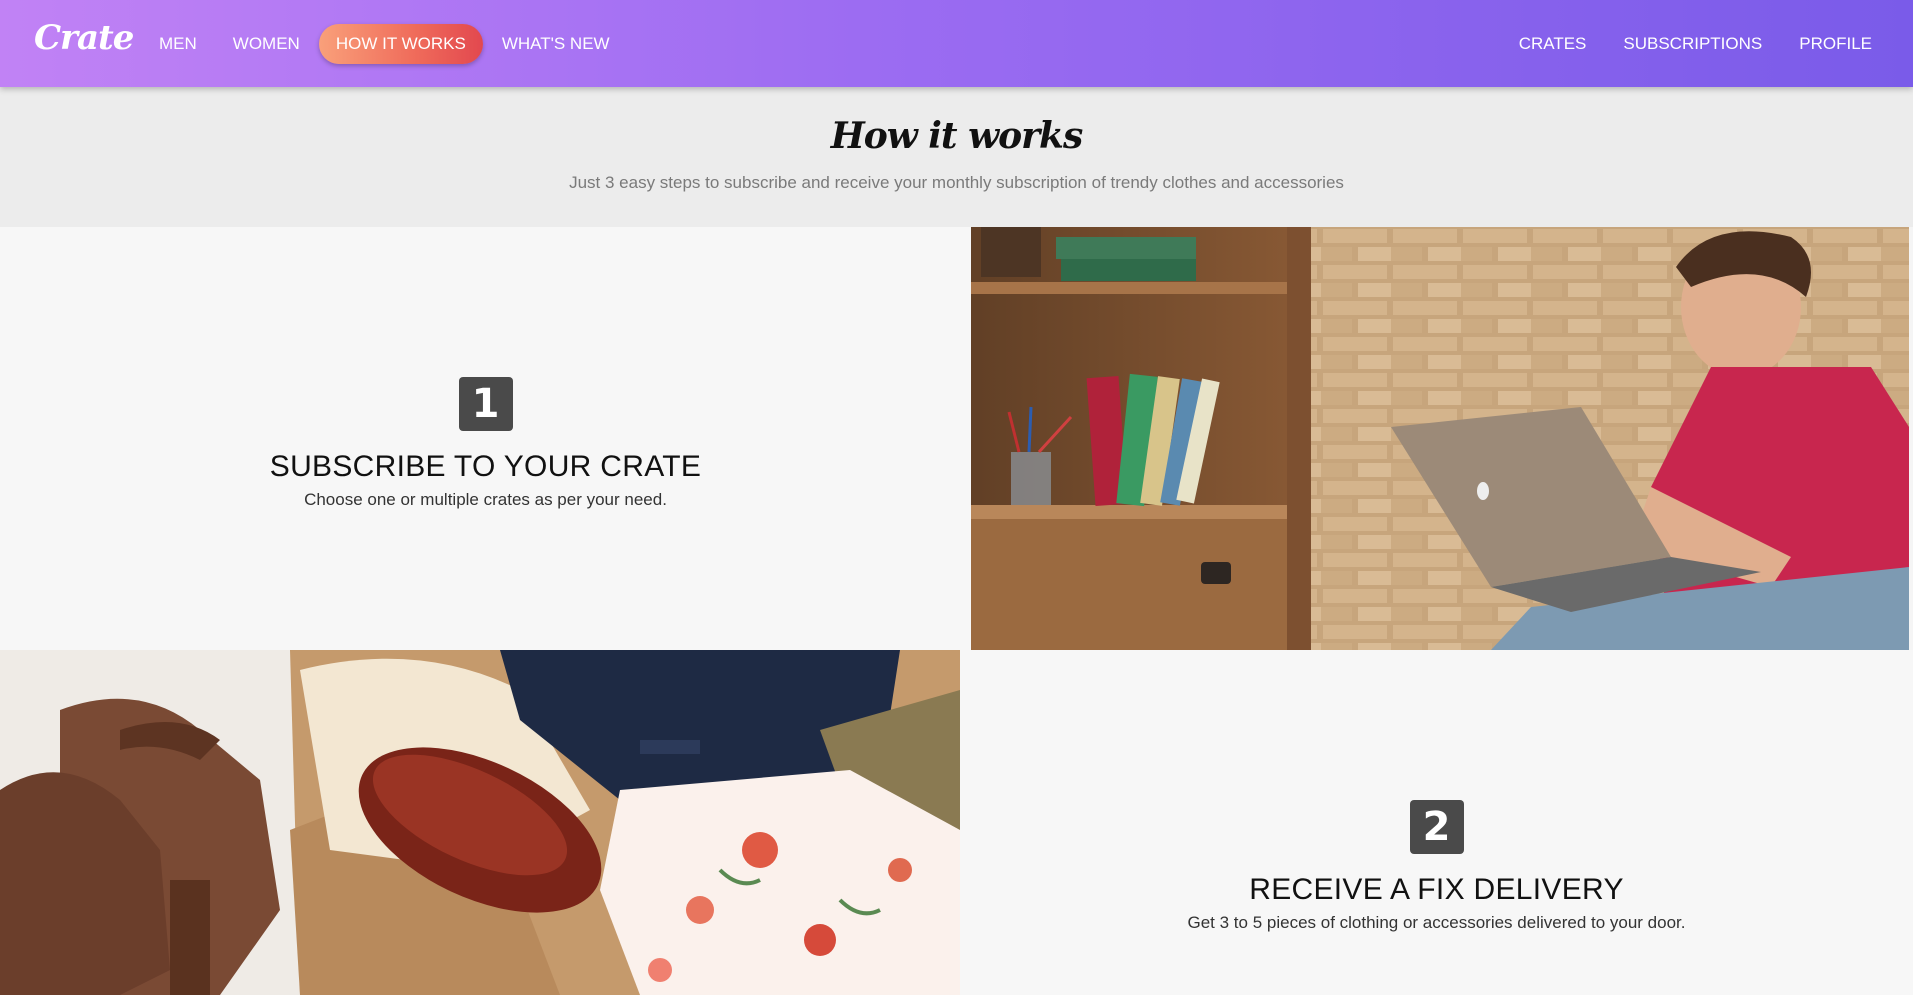  I want to click on nav-link-profile: PROFILE, so click(1835, 44).